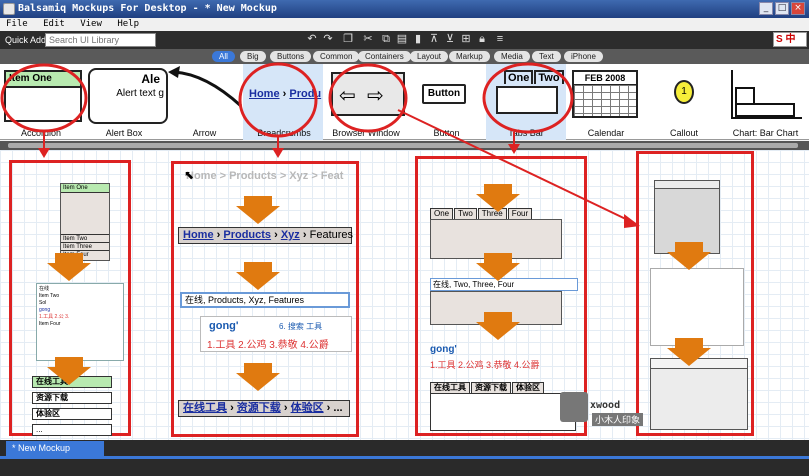  Describe the element at coordinates (482, 39) in the screenshot. I see `lock-icon: 🔒︎` at that location.